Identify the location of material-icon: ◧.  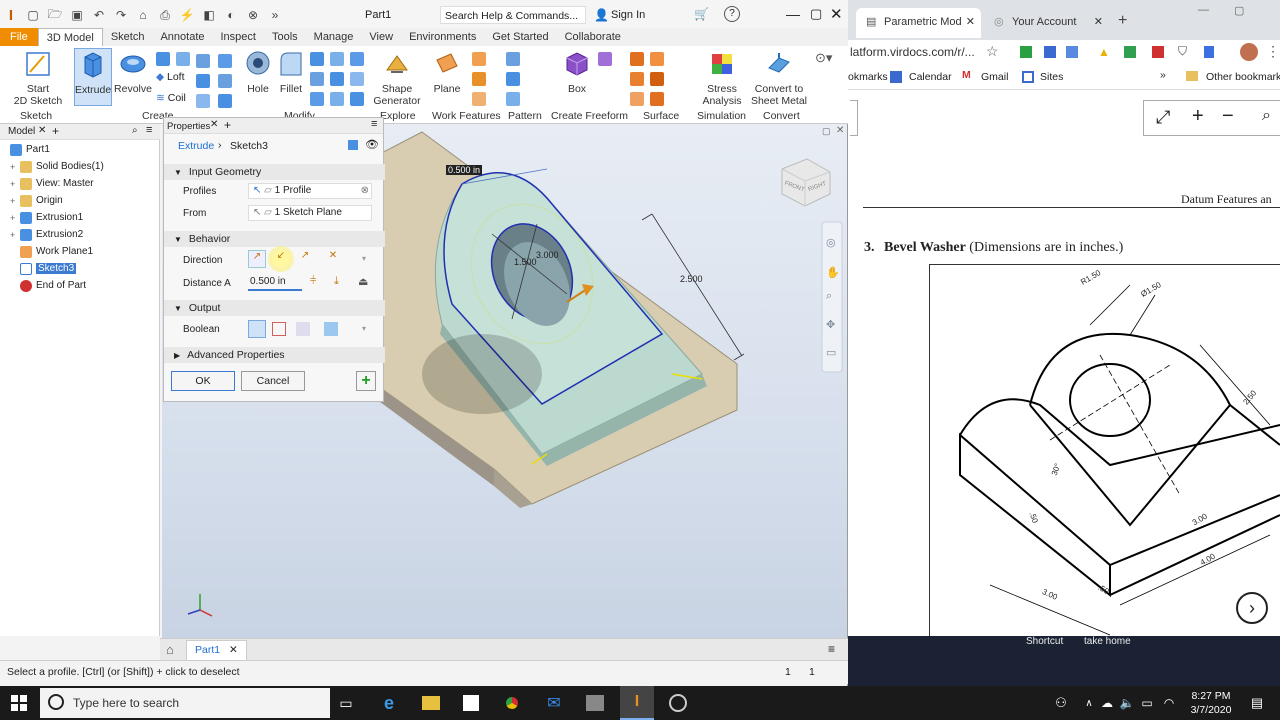
(209, 15).